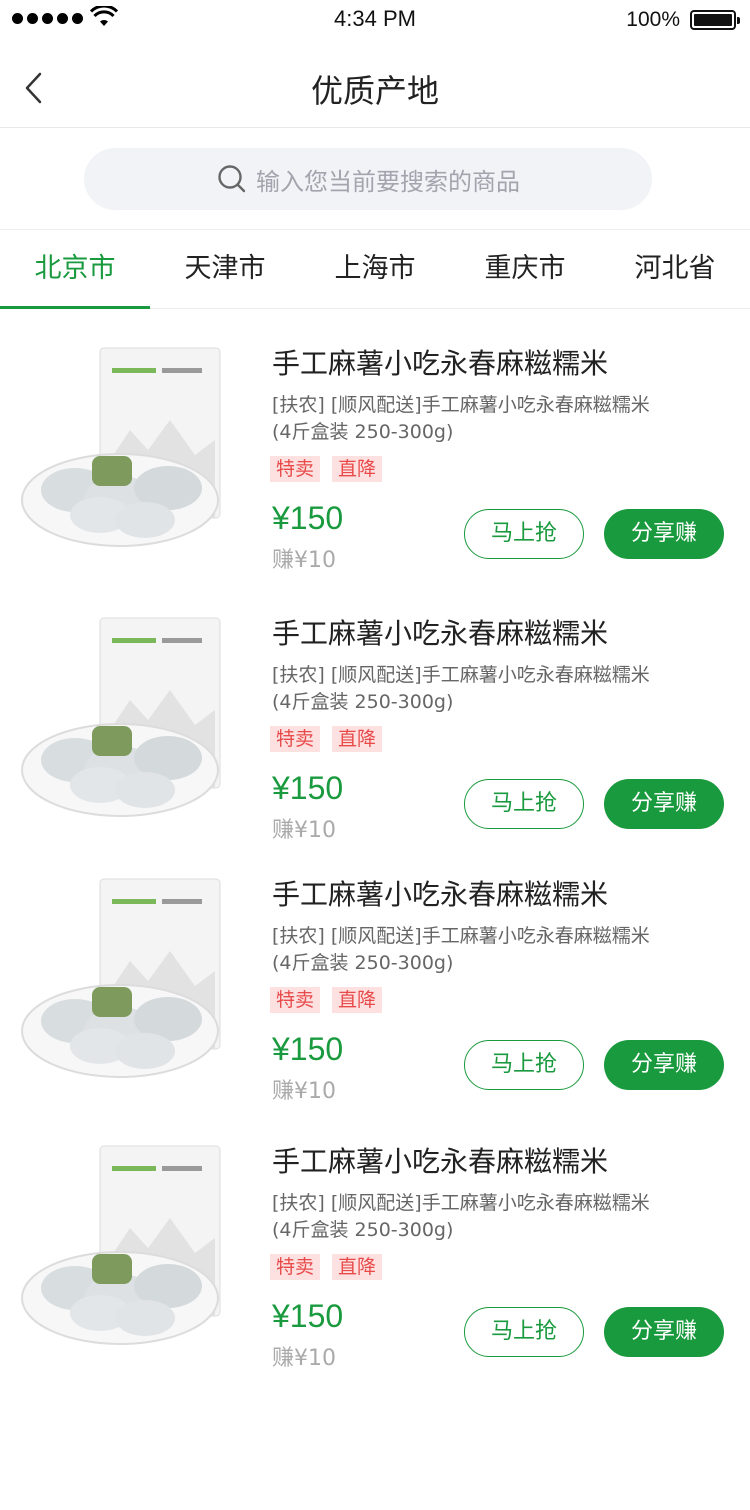 This screenshot has width=750, height=1510. I want to click on tab-chongqing: 重庆市, so click(525, 269).